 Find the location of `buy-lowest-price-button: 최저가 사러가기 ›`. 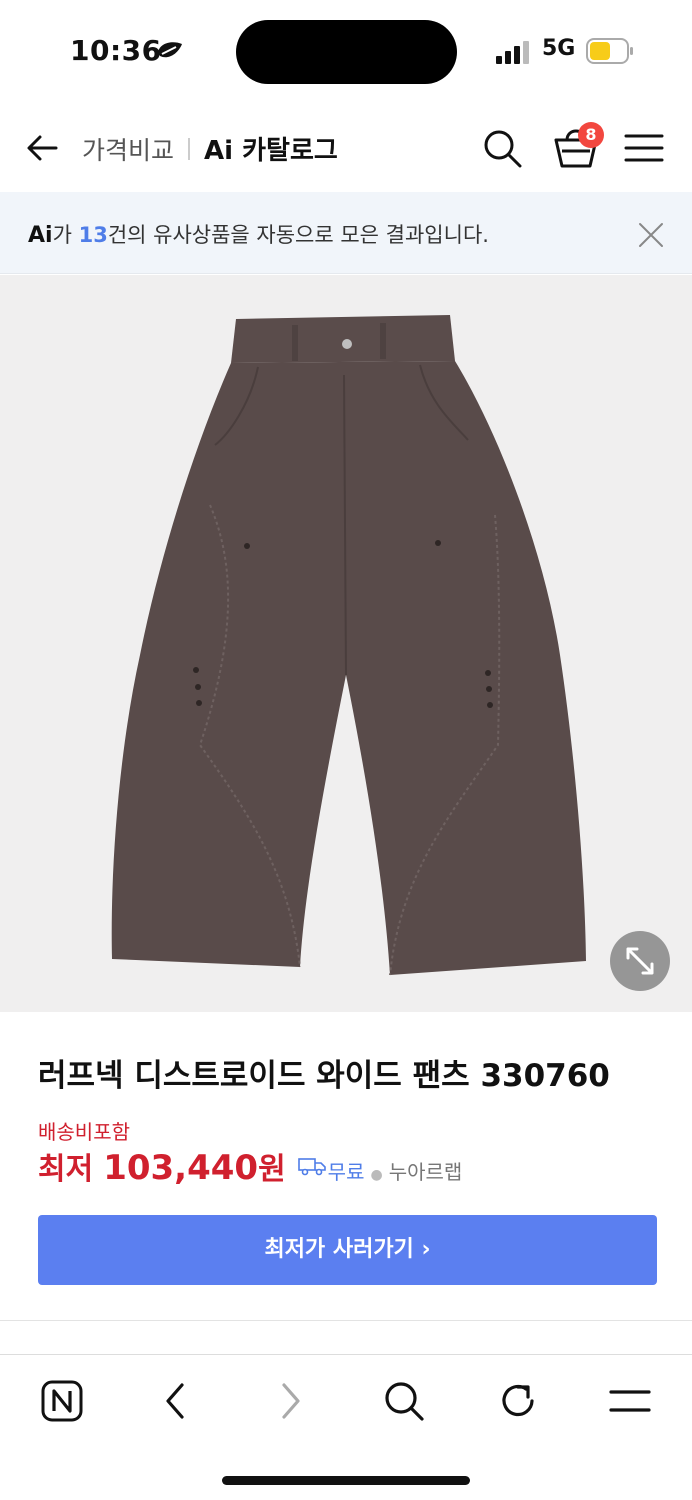

buy-lowest-price-button: 최저가 사러가기 › is located at coordinates (347, 1250).